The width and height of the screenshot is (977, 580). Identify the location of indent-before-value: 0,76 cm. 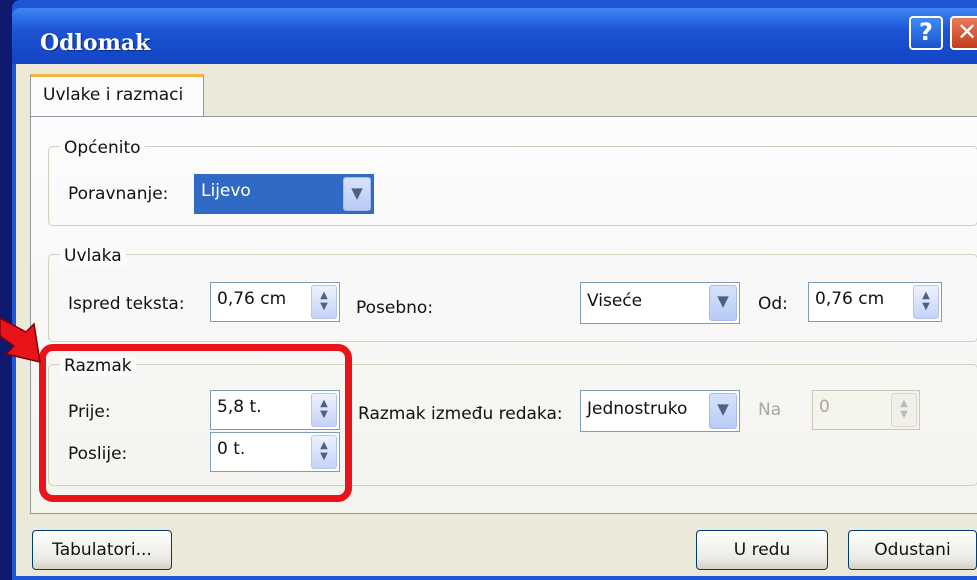
(252, 299).